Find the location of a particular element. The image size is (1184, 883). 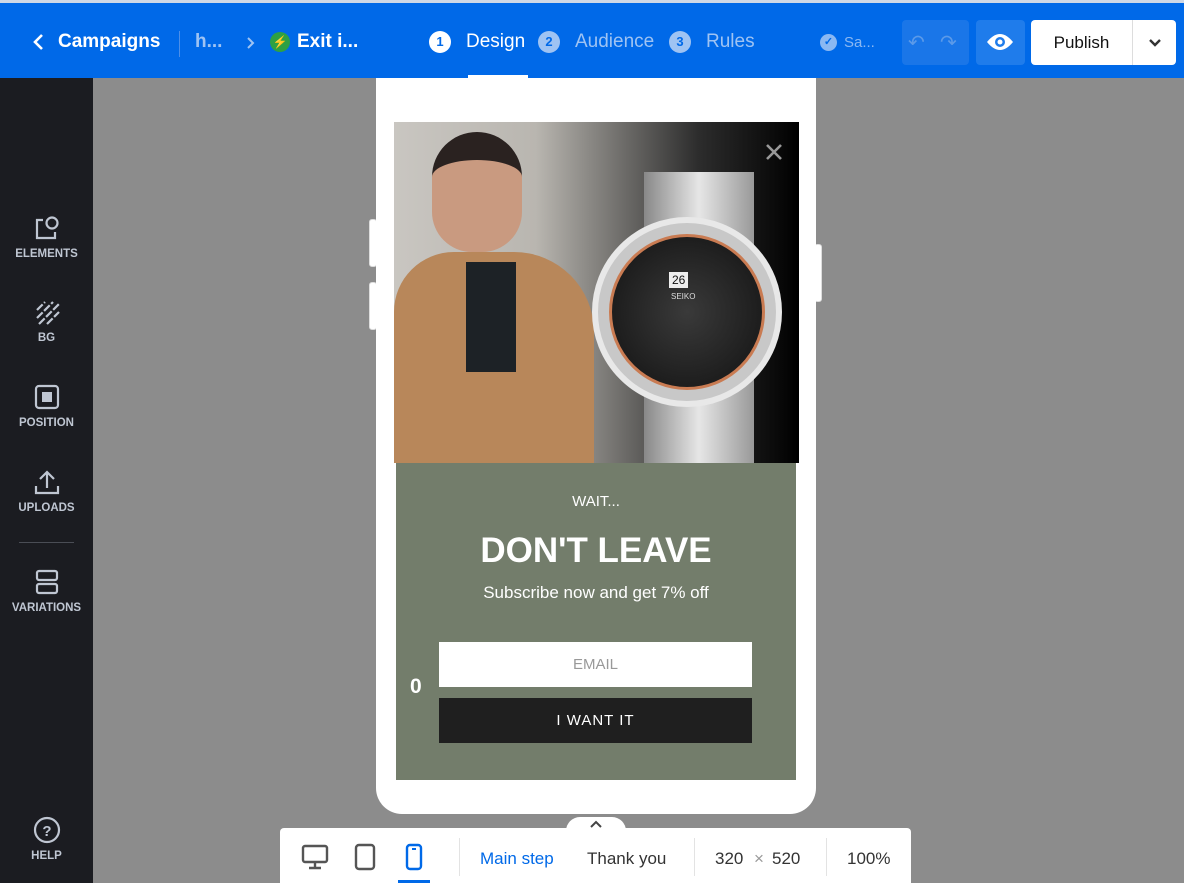

back-chevron-icon is located at coordinates (39, 42).